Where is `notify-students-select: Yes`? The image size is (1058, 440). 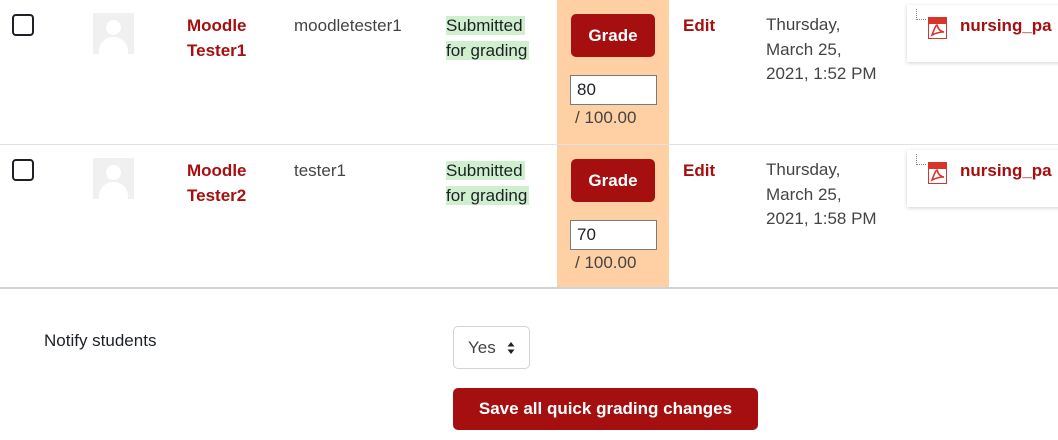 notify-students-select: Yes is located at coordinates (491, 347).